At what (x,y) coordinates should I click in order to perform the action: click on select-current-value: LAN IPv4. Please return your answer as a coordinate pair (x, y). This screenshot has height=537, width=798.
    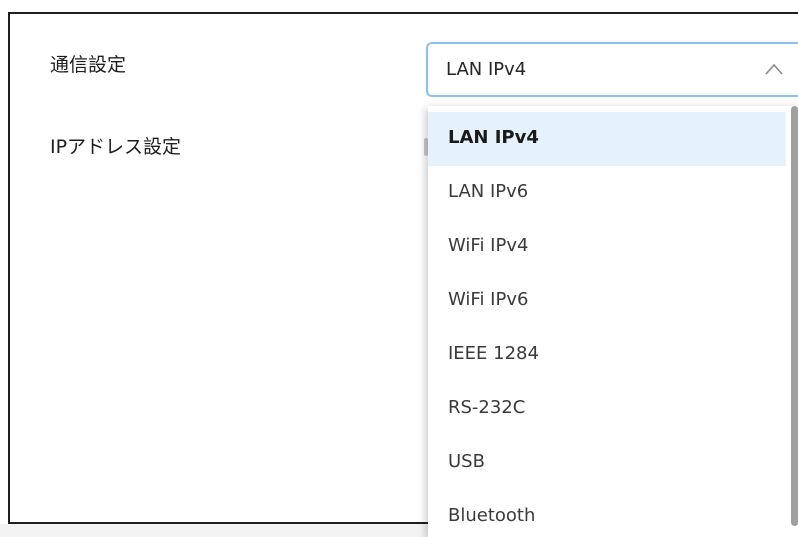
    Looking at the image, I should click on (486, 69).